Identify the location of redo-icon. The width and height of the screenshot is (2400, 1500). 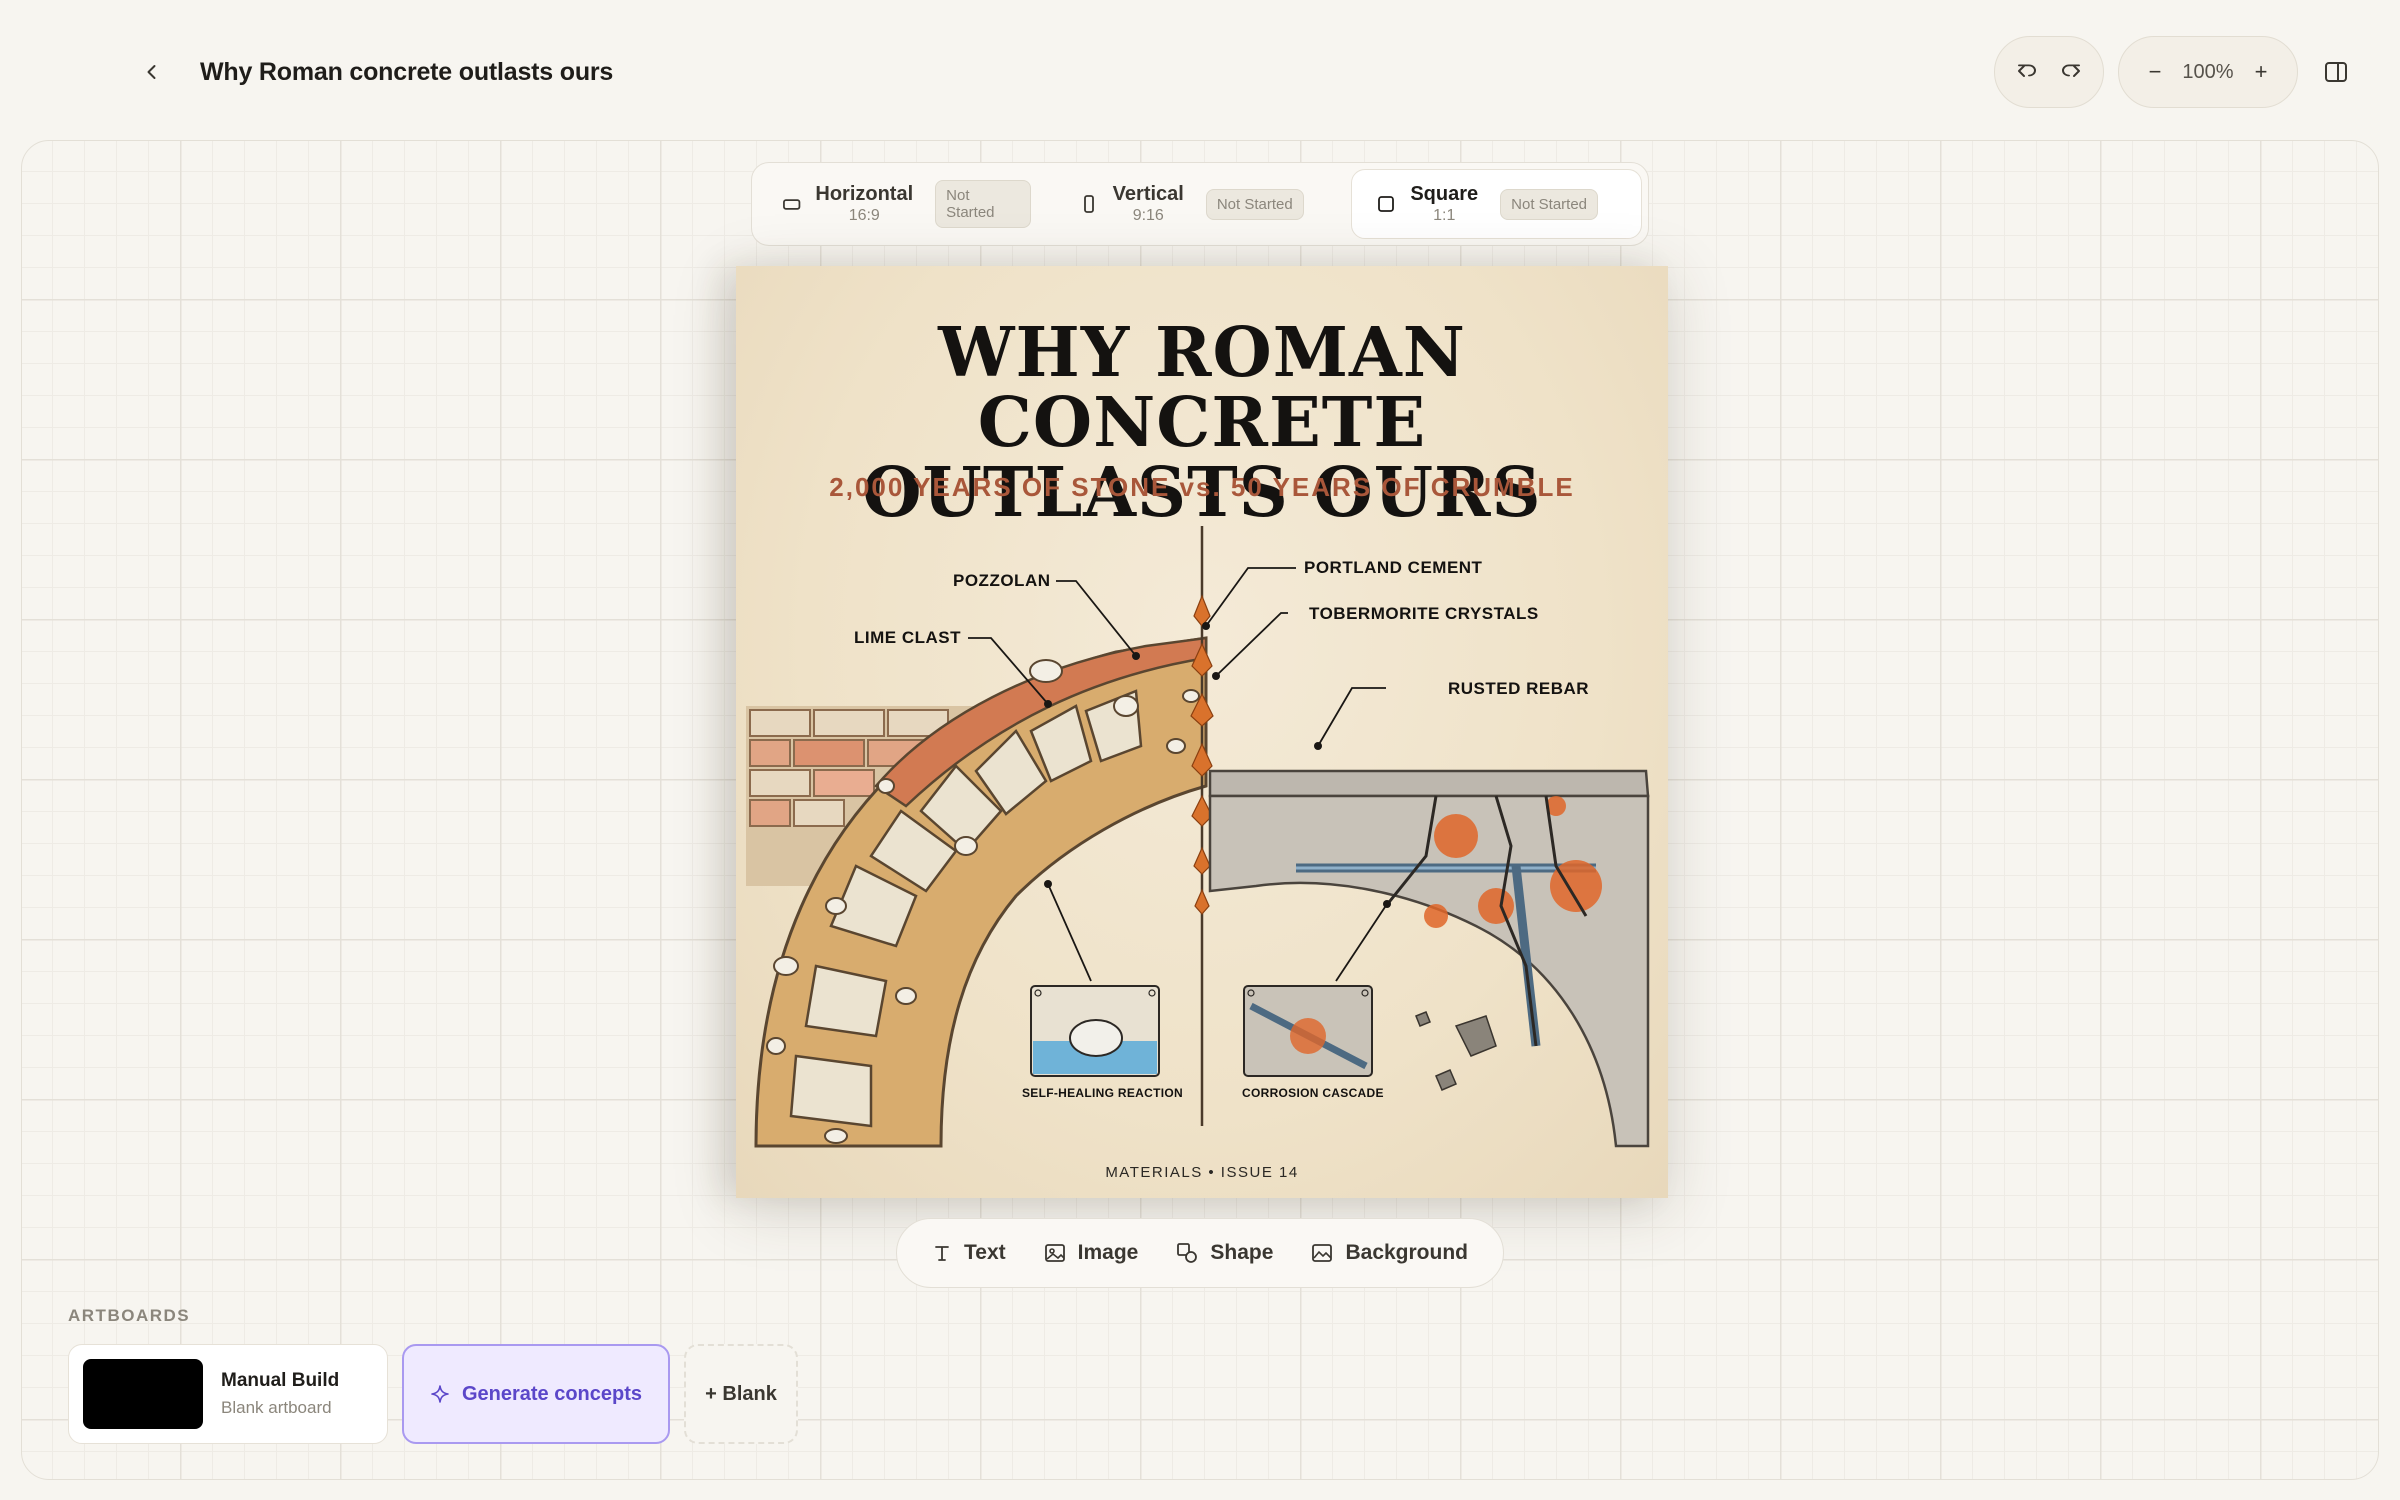
(2071, 70).